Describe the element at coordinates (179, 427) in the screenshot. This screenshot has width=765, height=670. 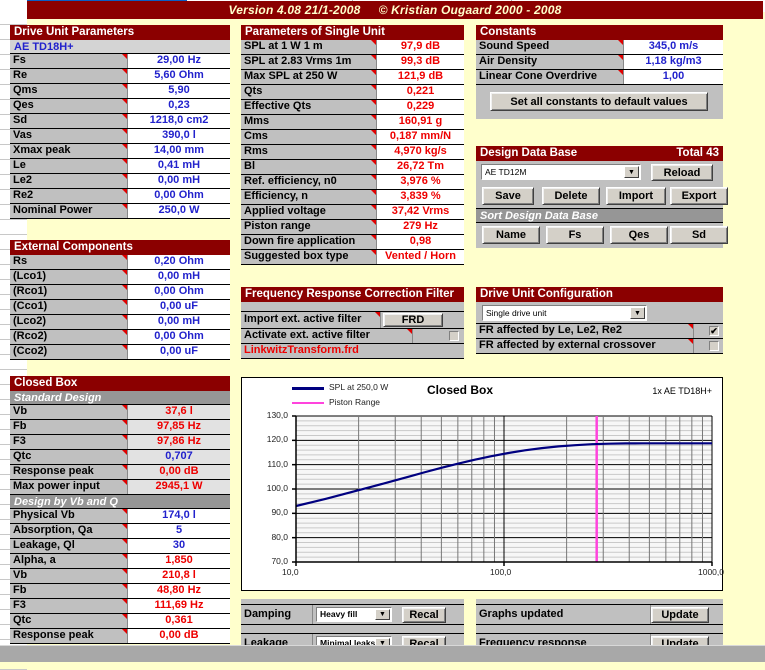
I see `row-value: 97,85 Hz` at that location.